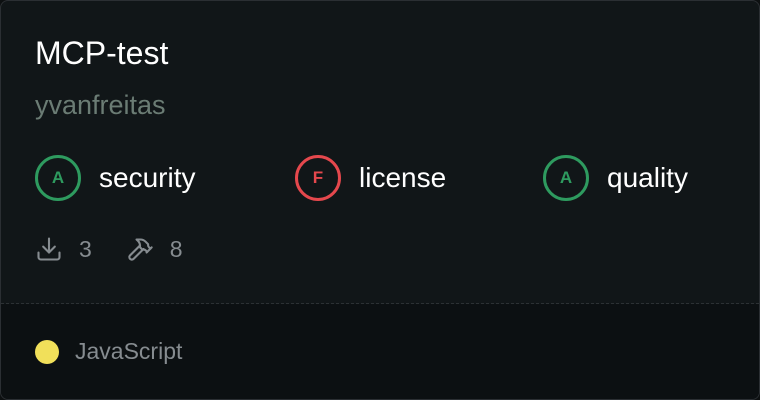 This screenshot has width=760, height=400. I want to click on tools-stat: 8, so click(154, 249).